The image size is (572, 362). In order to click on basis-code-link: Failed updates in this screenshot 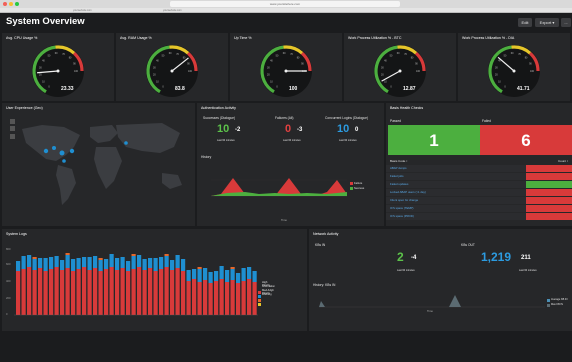, I will do `click(399, 184)`.